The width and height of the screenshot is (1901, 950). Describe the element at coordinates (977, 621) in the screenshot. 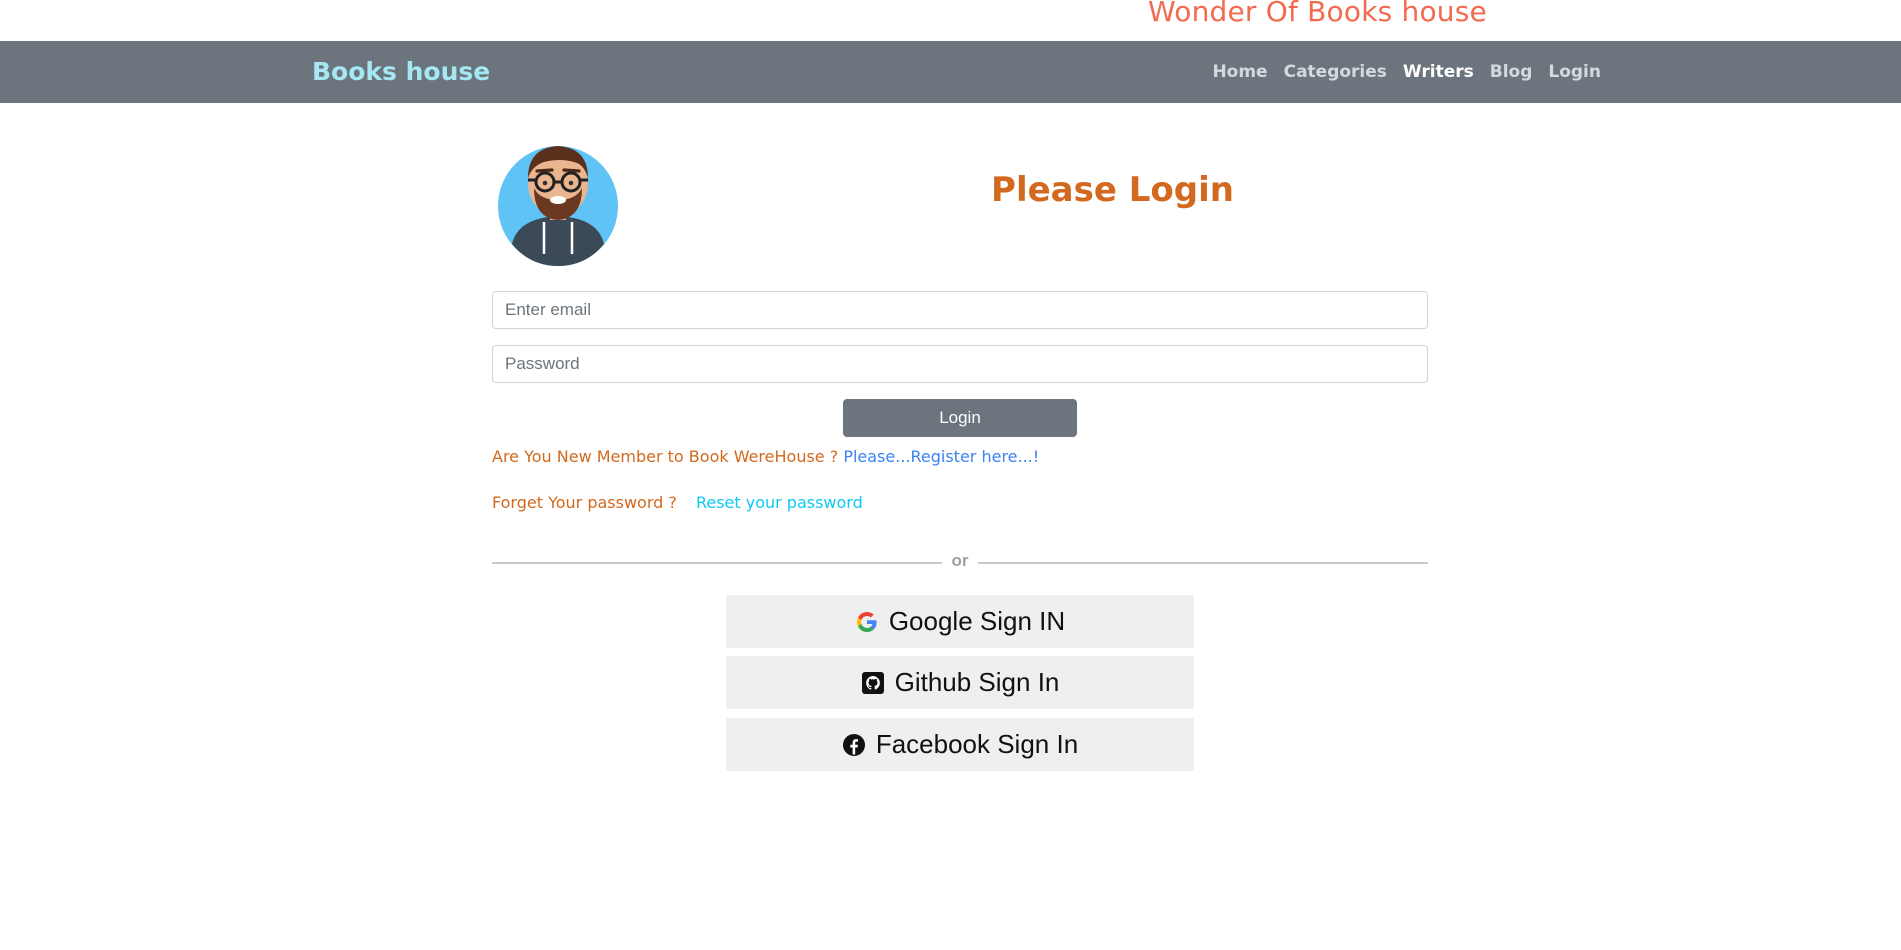

I see `google-sign-in-label: Google Sign IN` at that location.